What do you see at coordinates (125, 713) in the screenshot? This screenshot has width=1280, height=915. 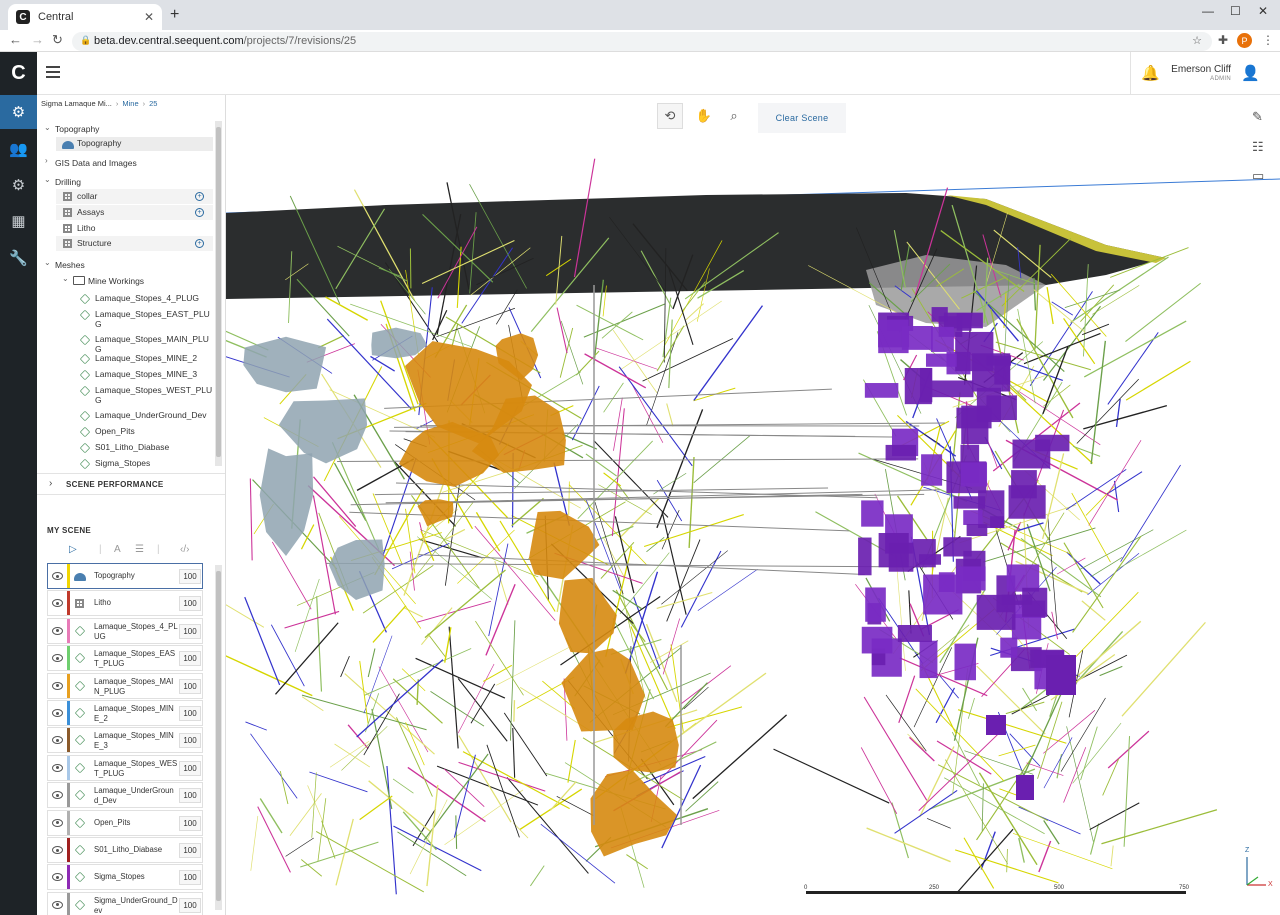 I see `scene-item-row: Lamaque_Stopes_MINE_2 100` at bounding box center [125, 713].